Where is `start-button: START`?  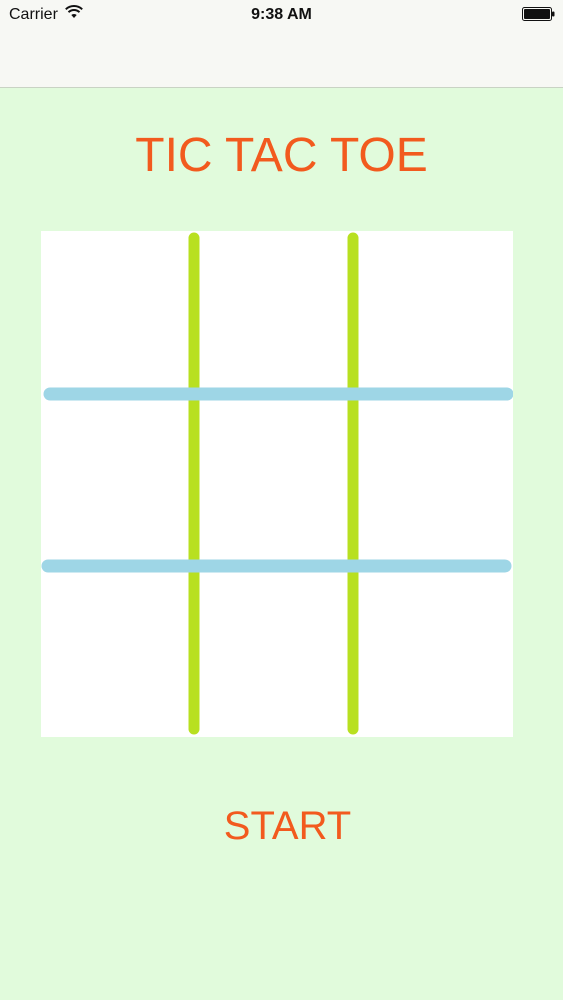 start-button: START is located at coordinates (287, 826).